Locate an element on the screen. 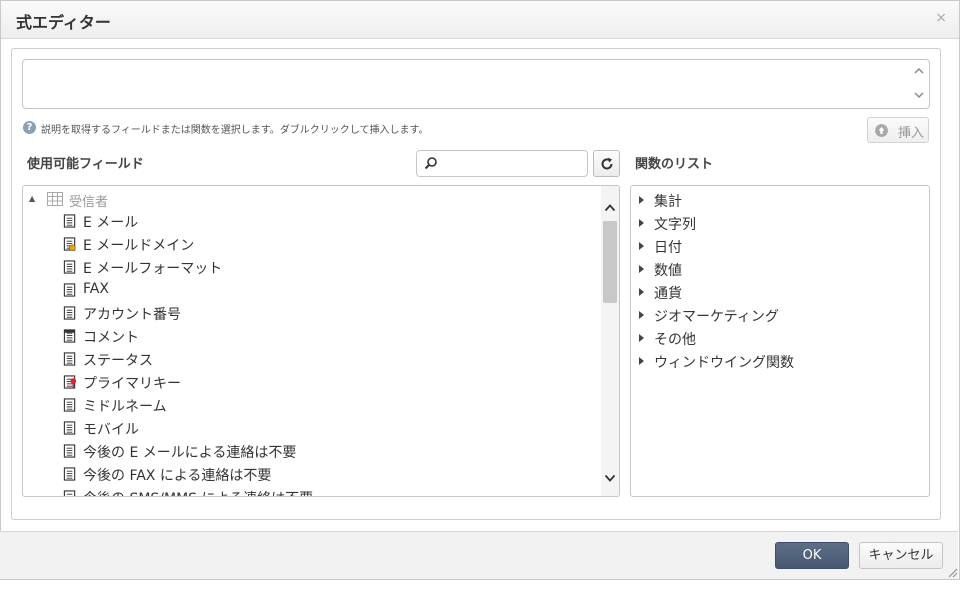  function-category-label: ジオマーケティング is located at coordinates (716, 317).